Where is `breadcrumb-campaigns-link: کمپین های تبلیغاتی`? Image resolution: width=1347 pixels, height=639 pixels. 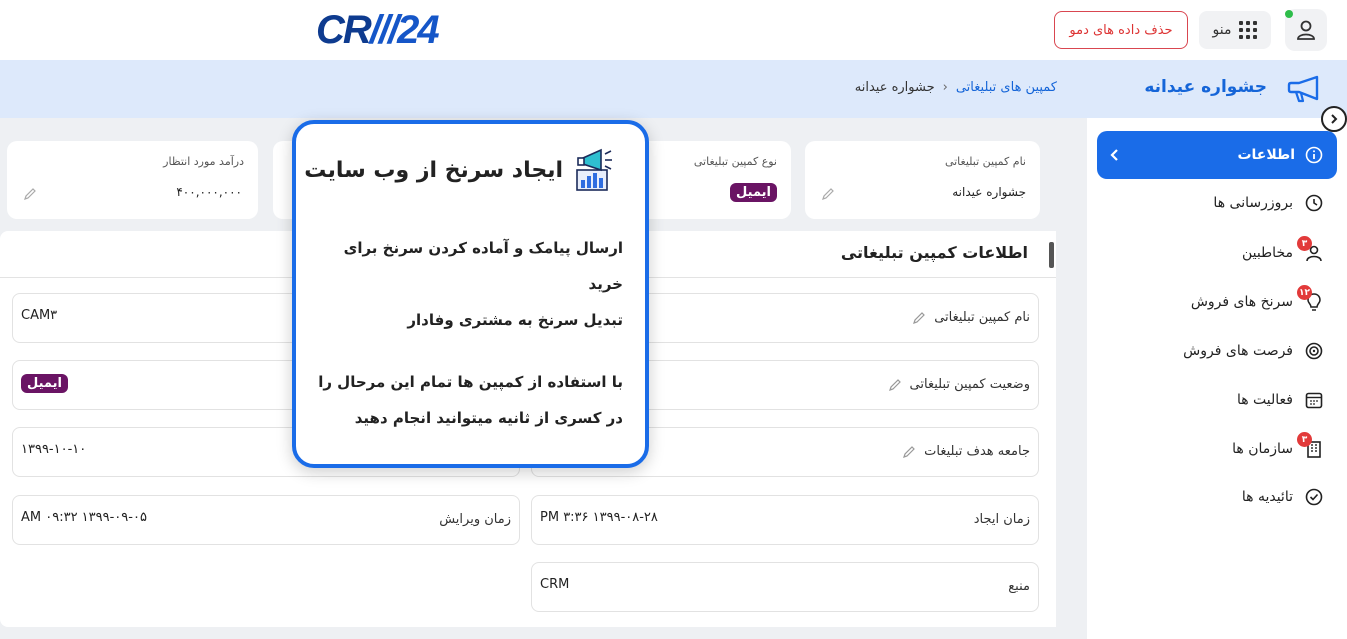
breadcrumb-campaigns-link: کمپین های تبلیغاتی is located at coordinates (1006, 87).